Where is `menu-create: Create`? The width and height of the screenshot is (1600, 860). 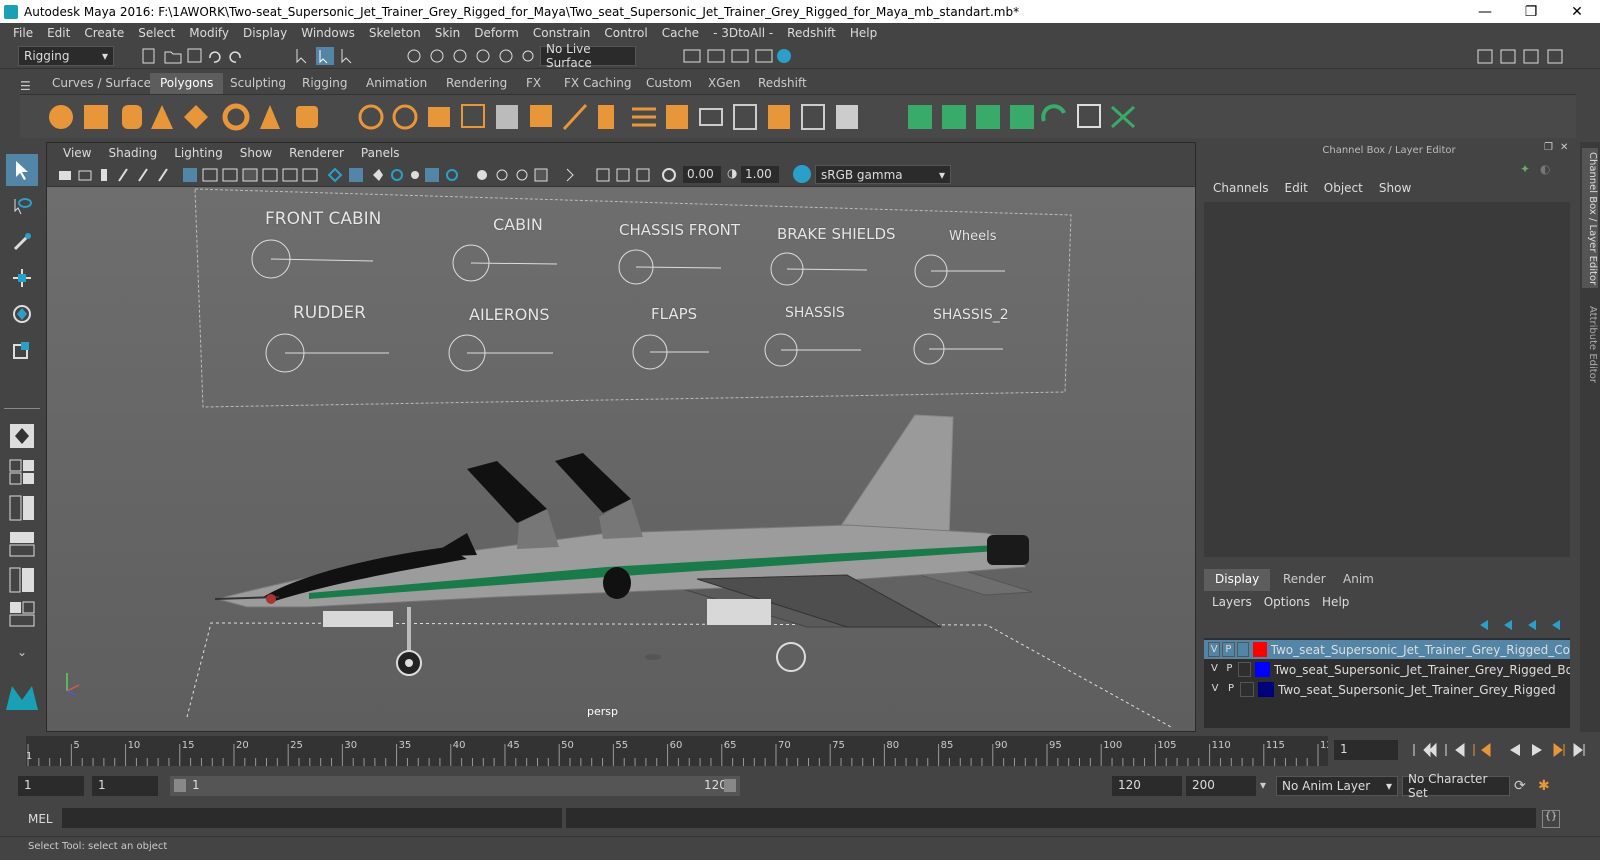 menu-create: Create is located at coordinates (104, 33).